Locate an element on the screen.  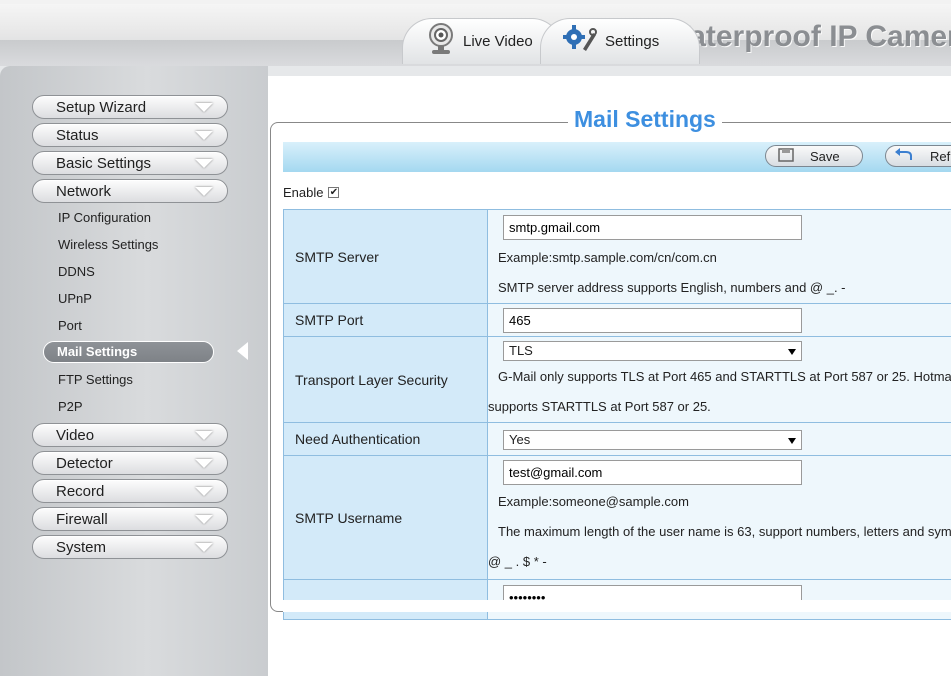
smtp-server-example: Example:smtp.sample.com/cn/com.cn is located at coordinates (607, 257).